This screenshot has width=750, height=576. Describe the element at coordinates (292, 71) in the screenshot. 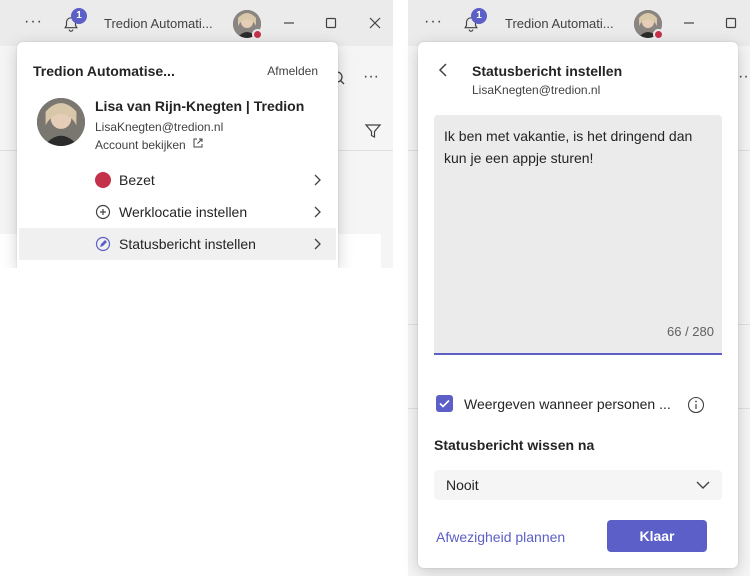

I see `sign-out-link: Afmelden` at that location.